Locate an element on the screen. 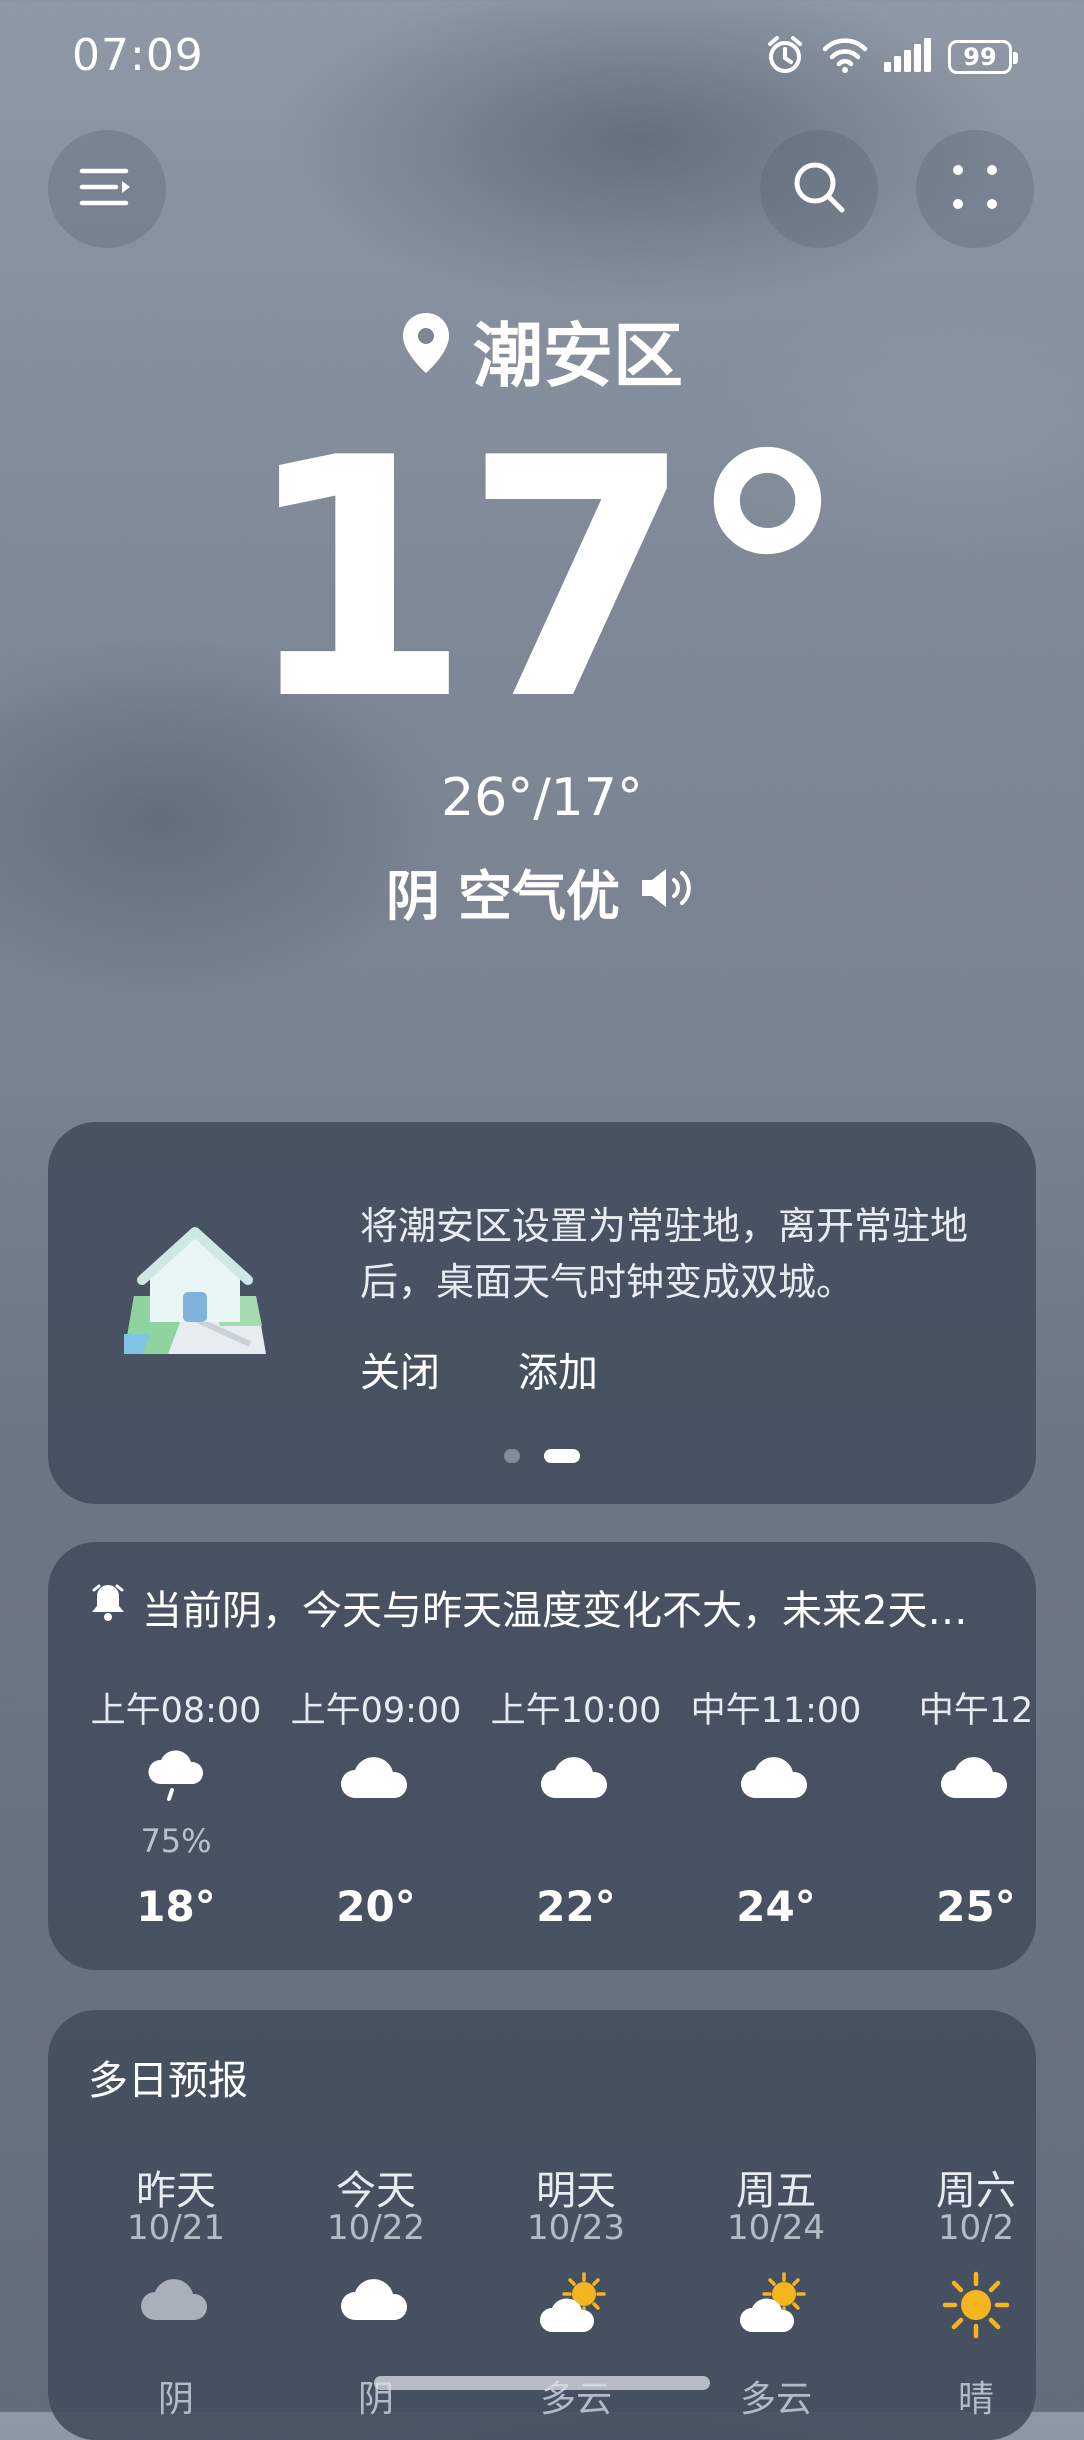  status-time: 07:09 is located at coordinates (138, 55).